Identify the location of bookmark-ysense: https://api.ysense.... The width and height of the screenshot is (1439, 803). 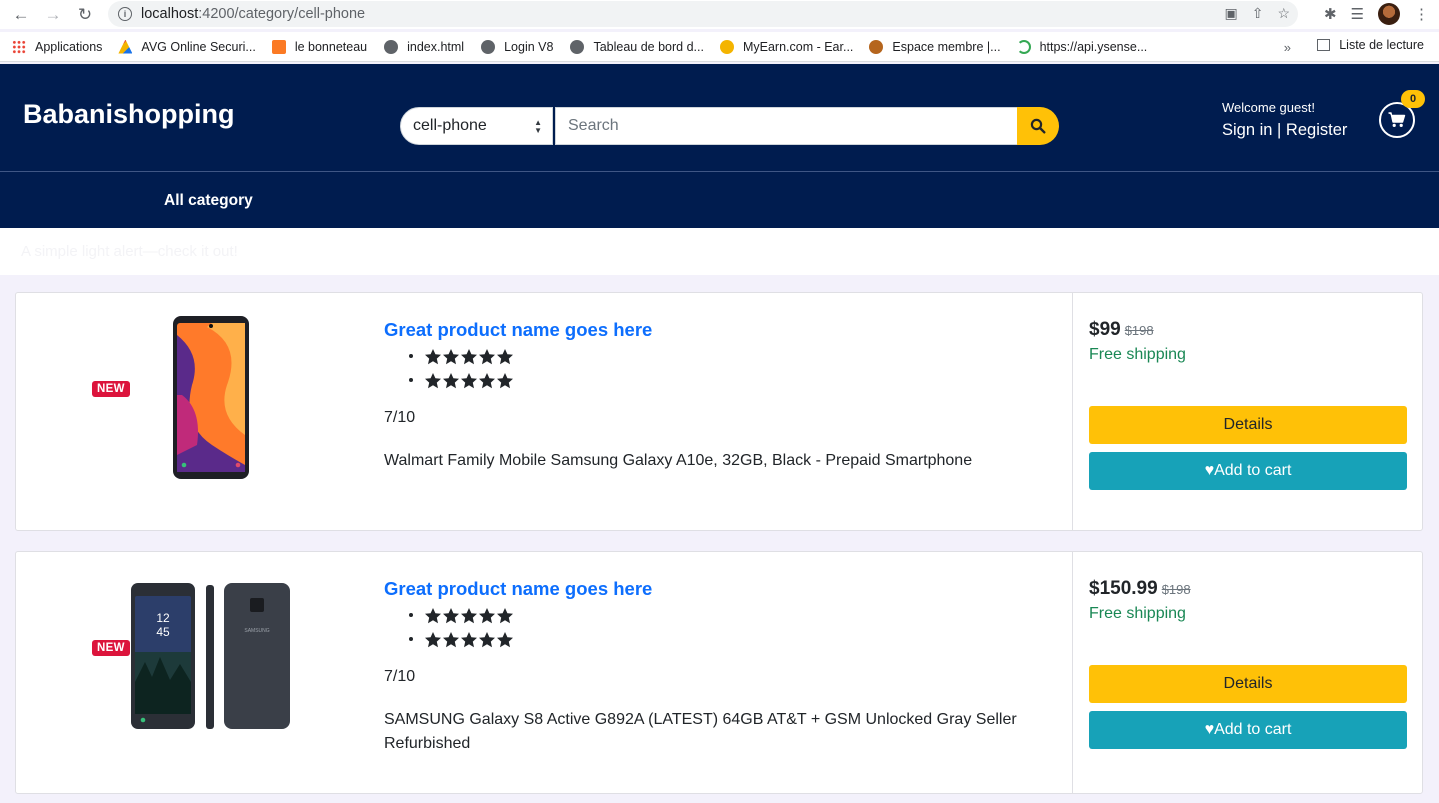
(1081, 46).